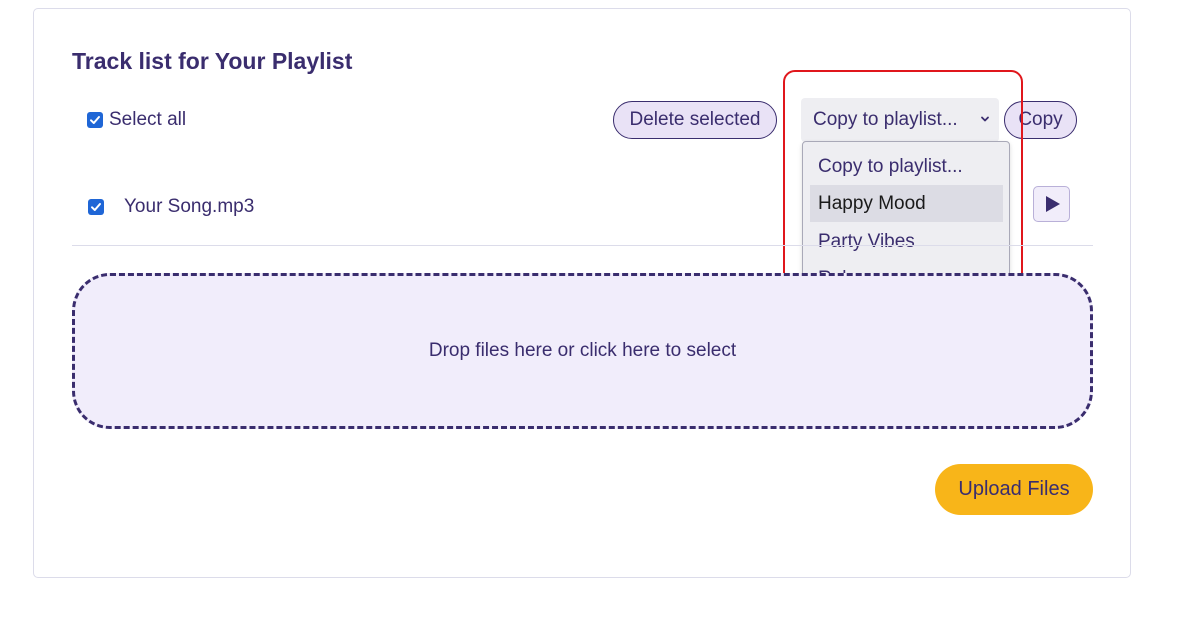  I want to click on dropdown-option-happy-mood: Happy Mood, so click(906, 203).